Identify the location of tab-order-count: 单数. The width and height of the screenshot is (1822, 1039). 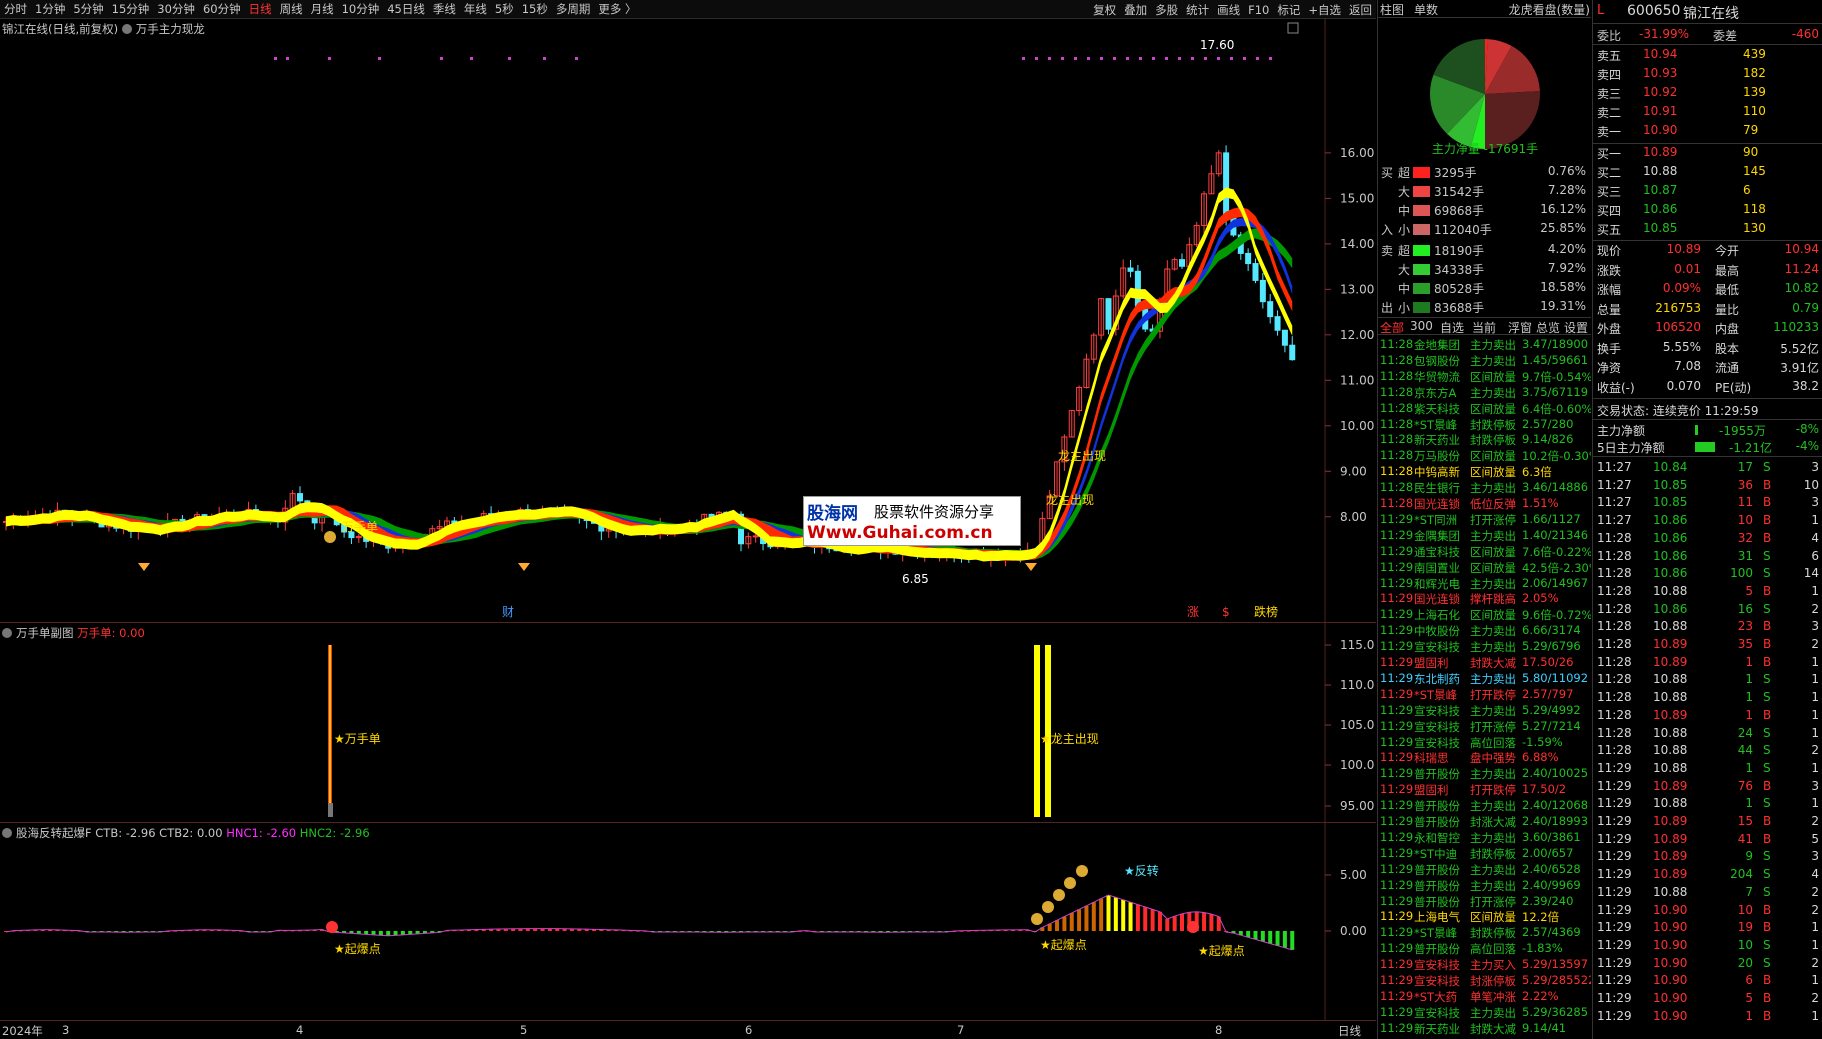
(1426, 9).